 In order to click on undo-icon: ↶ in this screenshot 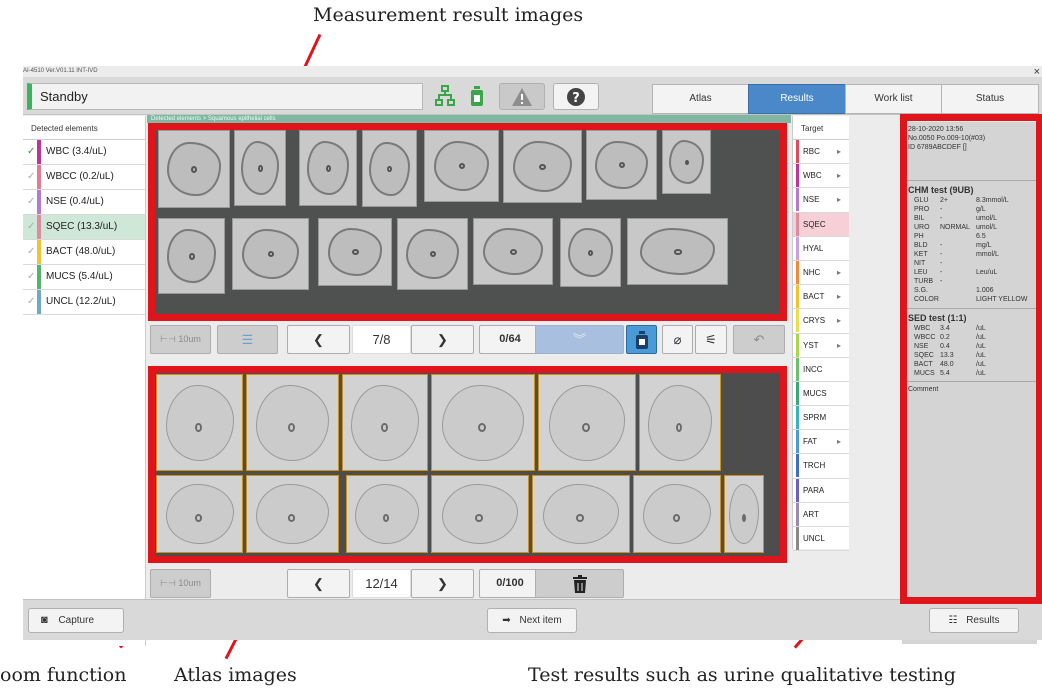, I will do `click(759, 339)`.